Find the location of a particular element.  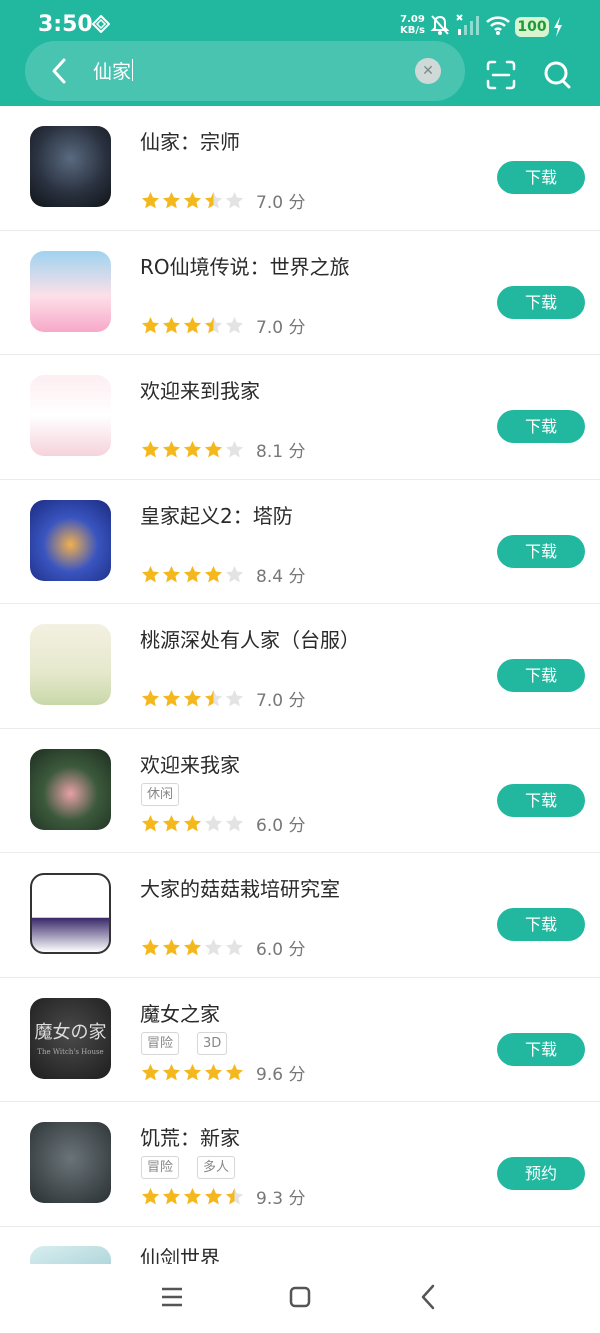

app-title: RO仙境传说：世界之旅 is located at coordinates (245, 265).